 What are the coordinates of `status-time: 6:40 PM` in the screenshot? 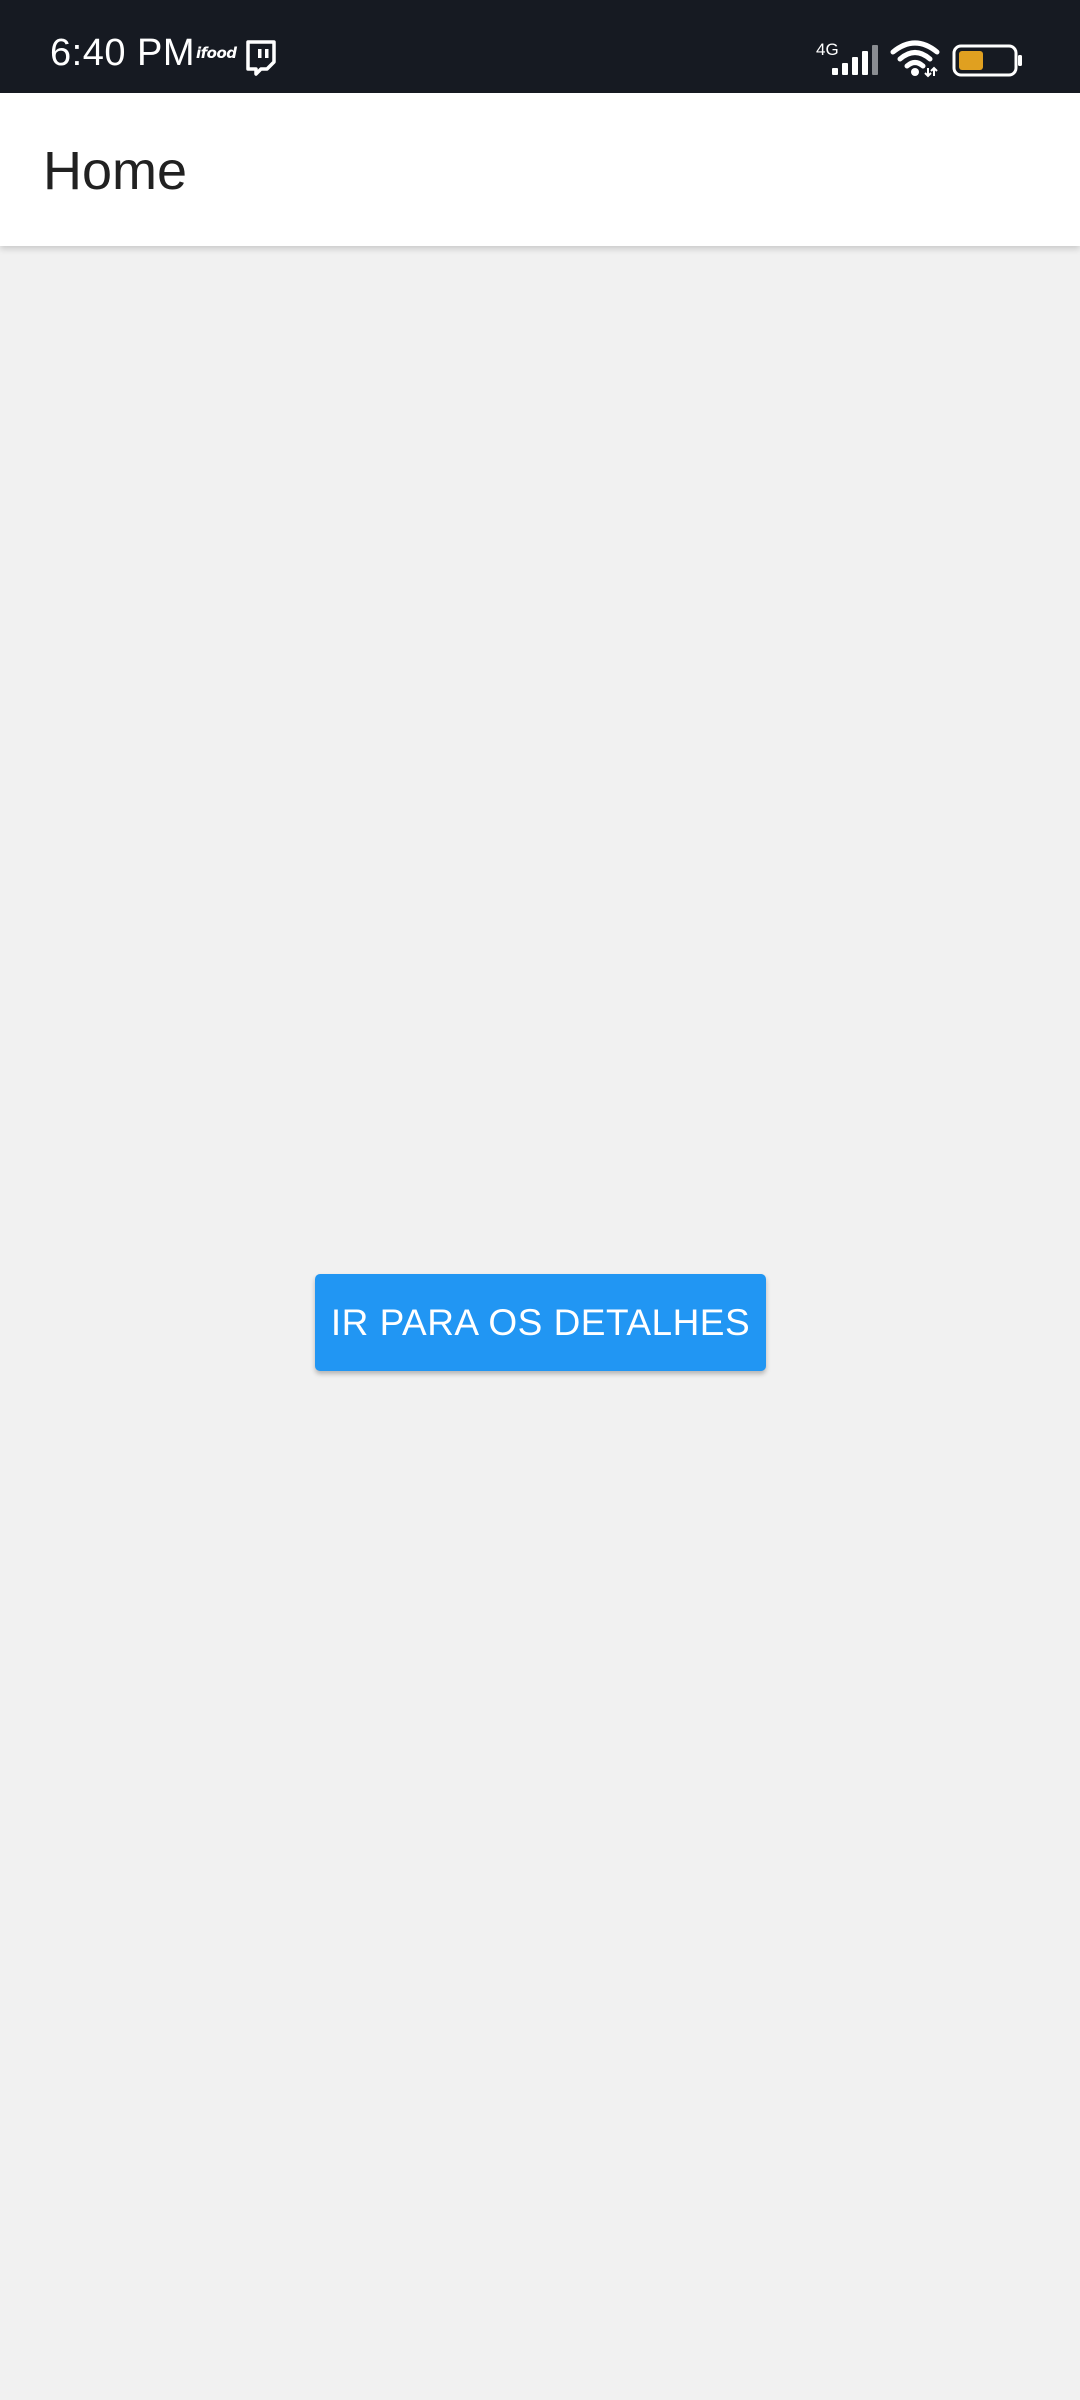 It's located at (123, 53).